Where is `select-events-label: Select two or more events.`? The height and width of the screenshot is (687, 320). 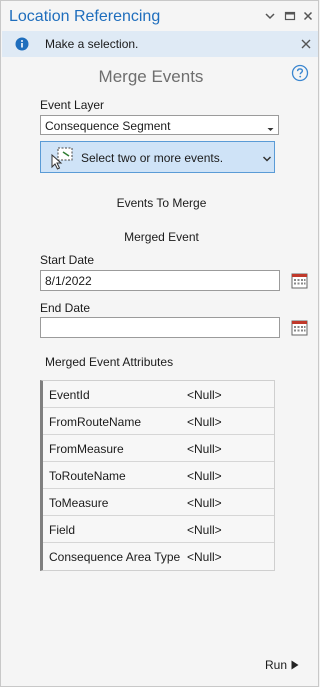 select-events-label: Select two or more events. is located at coordinates (152, 158).